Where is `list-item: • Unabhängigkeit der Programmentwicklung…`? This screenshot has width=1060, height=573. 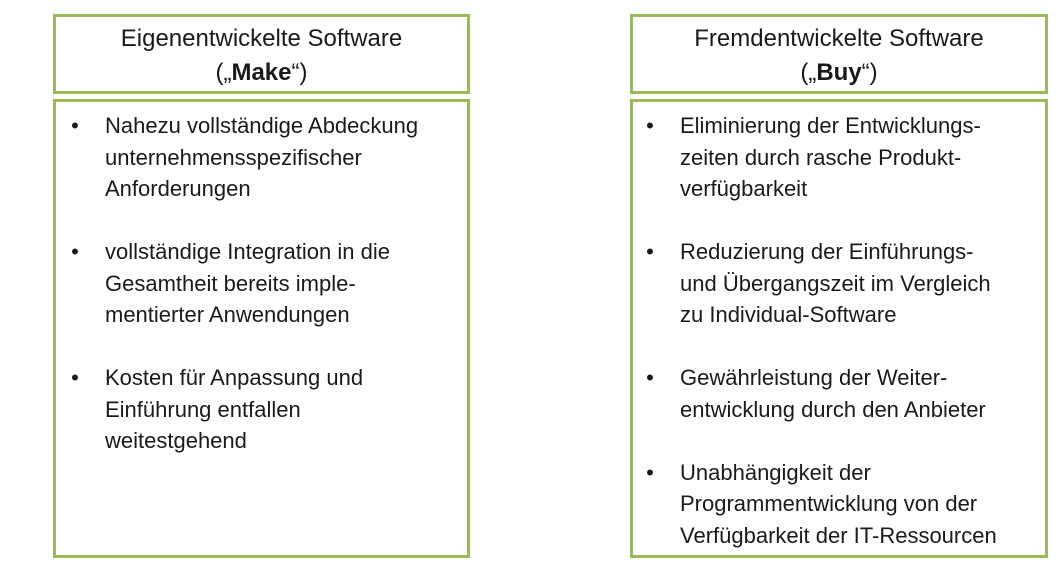
list-item: • Unabhängigkeit der Programmentwicklung… is located at coordinates (839, 504).